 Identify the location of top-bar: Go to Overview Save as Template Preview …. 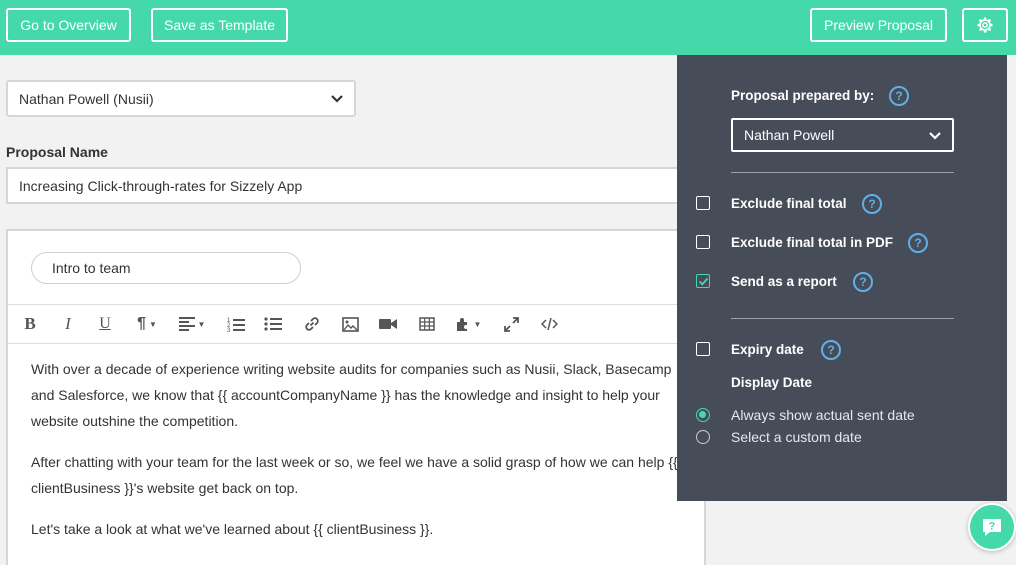
(508, 27).